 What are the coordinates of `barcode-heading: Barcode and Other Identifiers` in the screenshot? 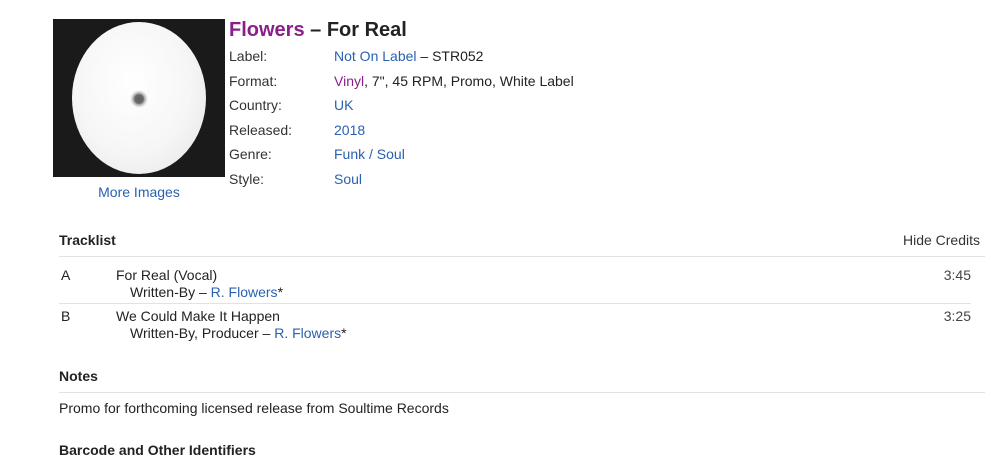 It's located at (157, 450).